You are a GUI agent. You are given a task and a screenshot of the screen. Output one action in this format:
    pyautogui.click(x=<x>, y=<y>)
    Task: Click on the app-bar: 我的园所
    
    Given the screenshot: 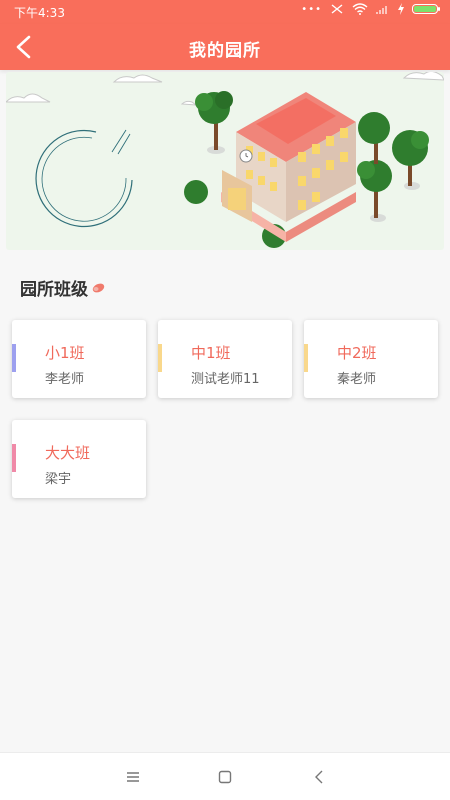 What is the action you would take?
    pyautogui.click(x=225, y=47)
    